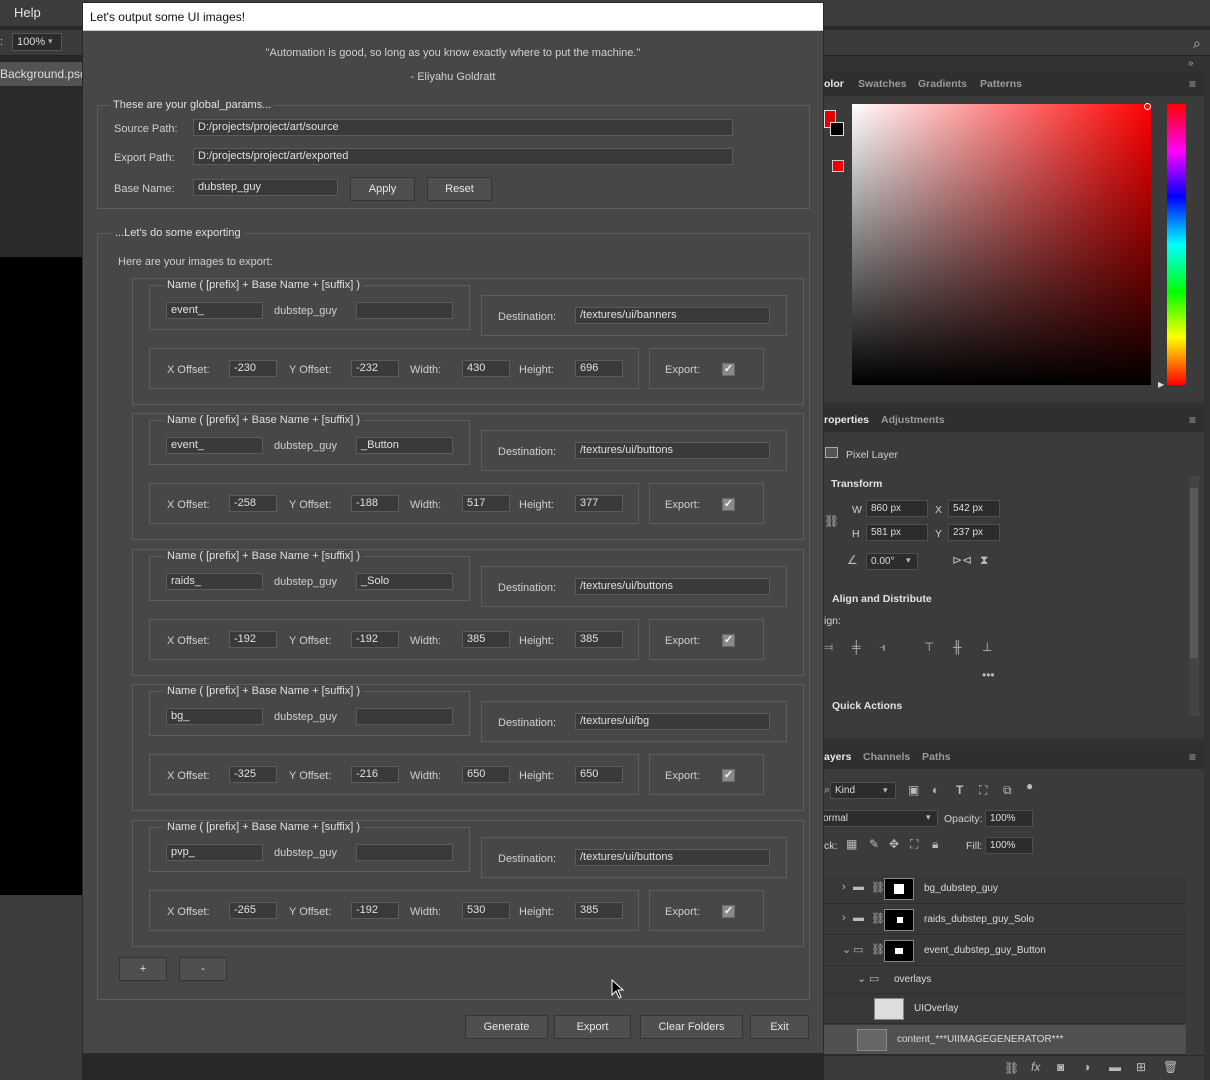 The image size is (1210, 1080). I want to click on y-offset-input: -232, so click(375, 368).